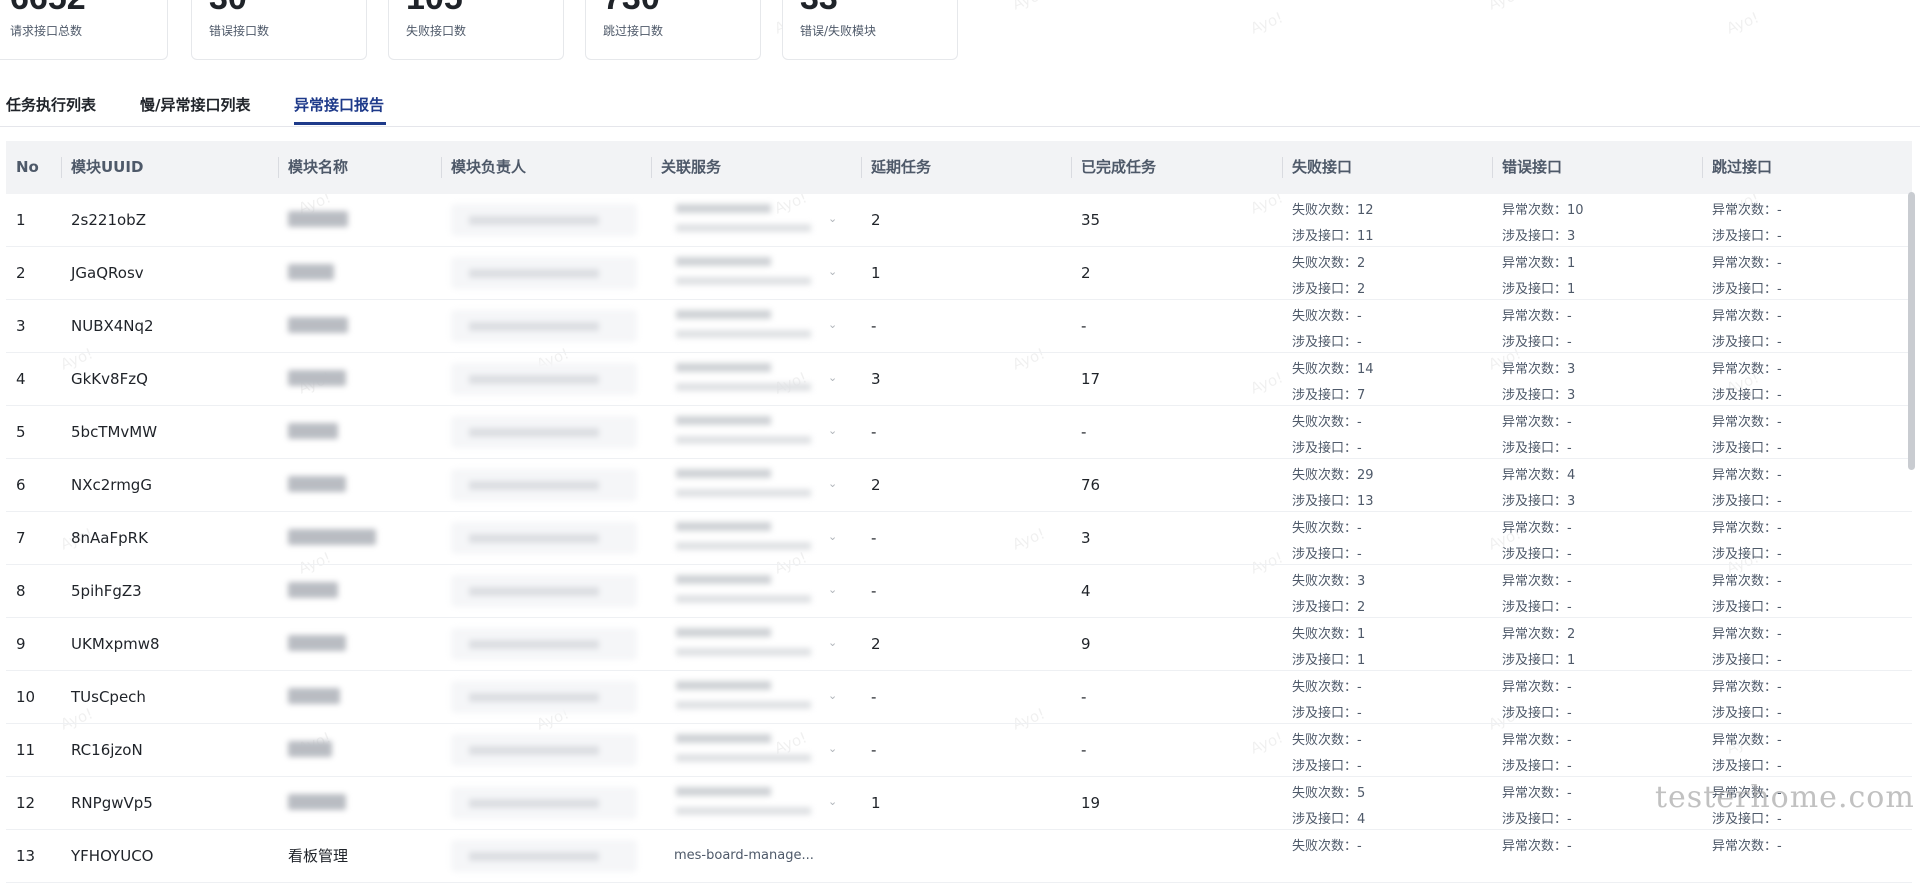  Describe the element at coordinates (51, 104) in the screenshot. I see `tab-task-execution-list: 任务执行列表` at that location.